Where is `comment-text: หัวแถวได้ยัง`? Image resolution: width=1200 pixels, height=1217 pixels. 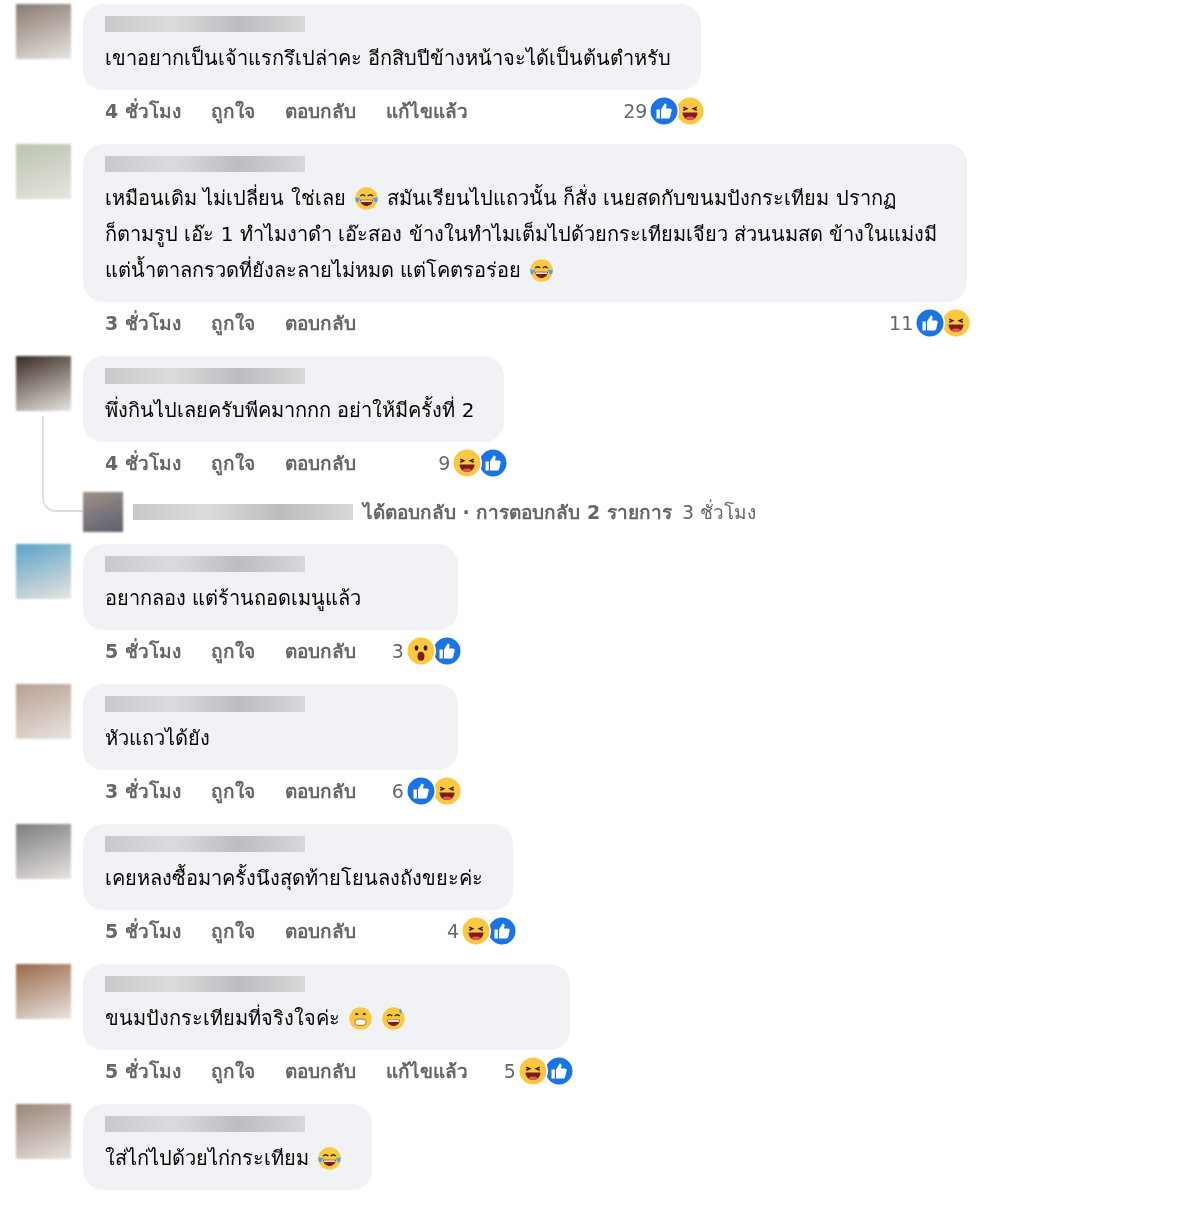 comment-text: หัวแถวได้ยัง is located at coordinates (157, 738).